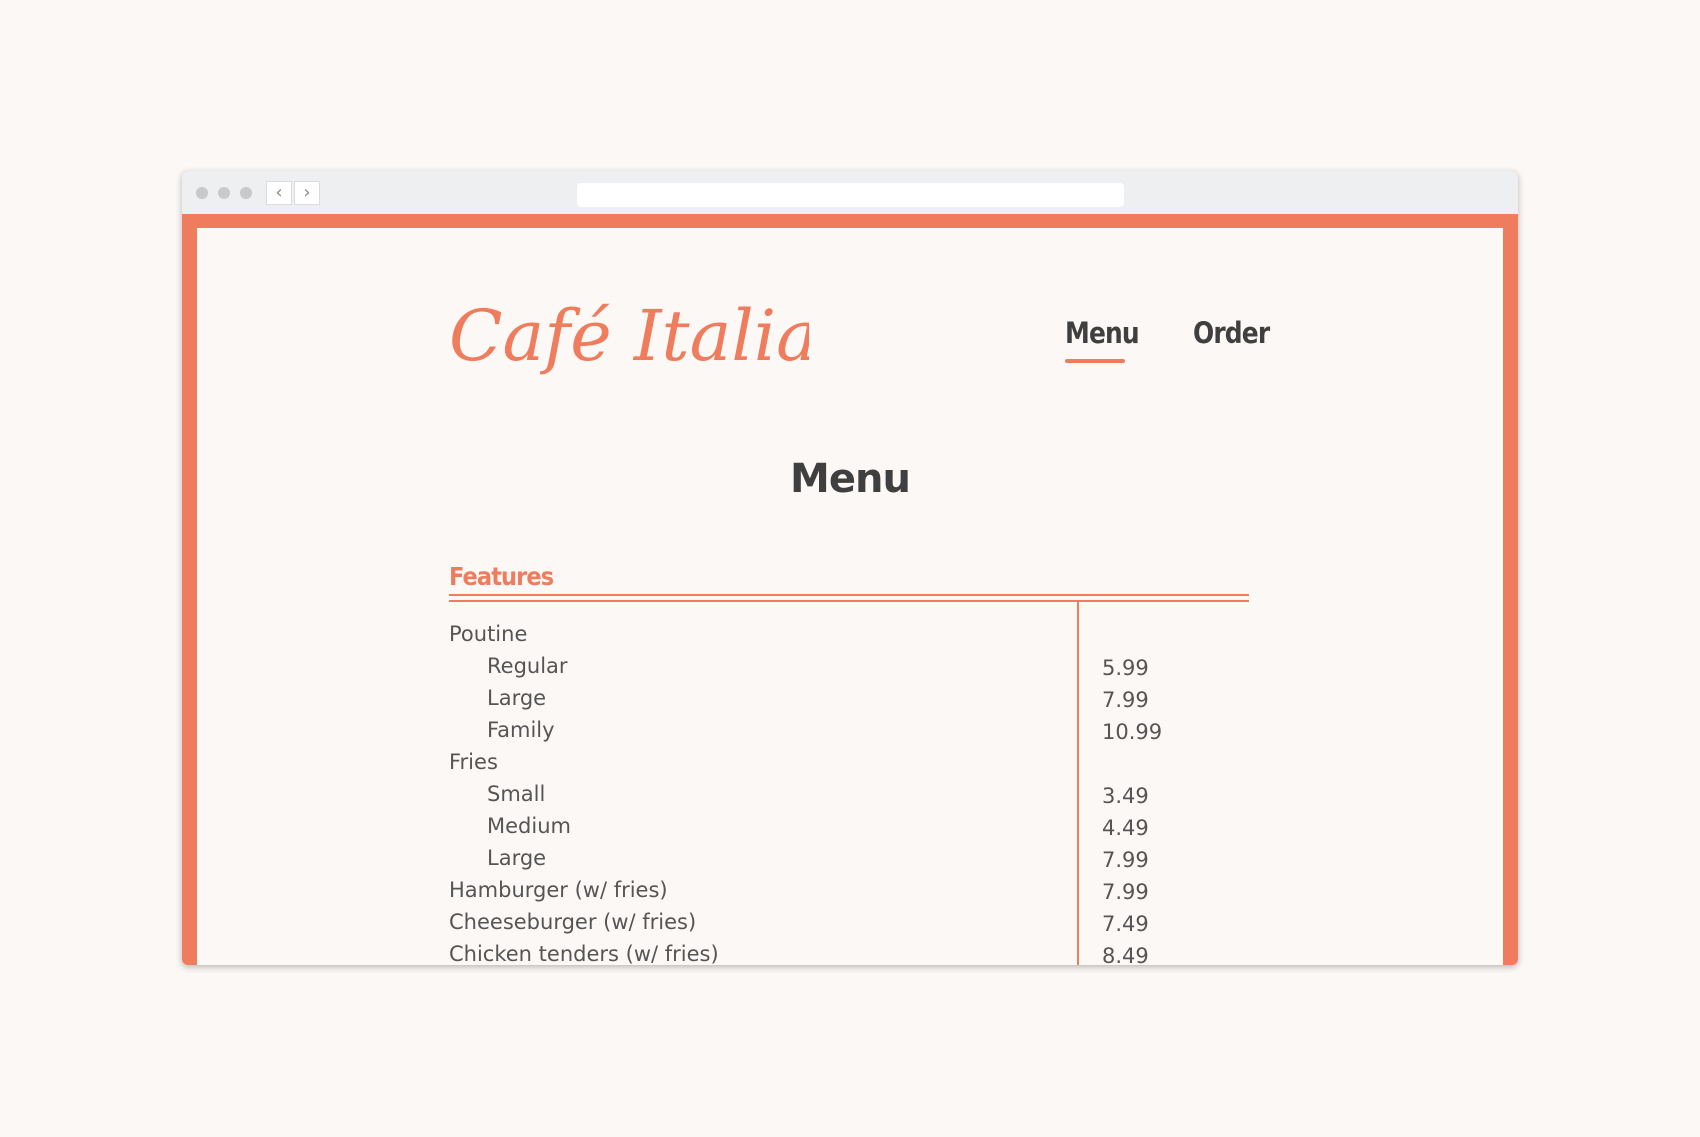 The height and width of the screenshot is (1137, 1700). I want to click on menu-item-row: Small 3.49, so click(849, 798).